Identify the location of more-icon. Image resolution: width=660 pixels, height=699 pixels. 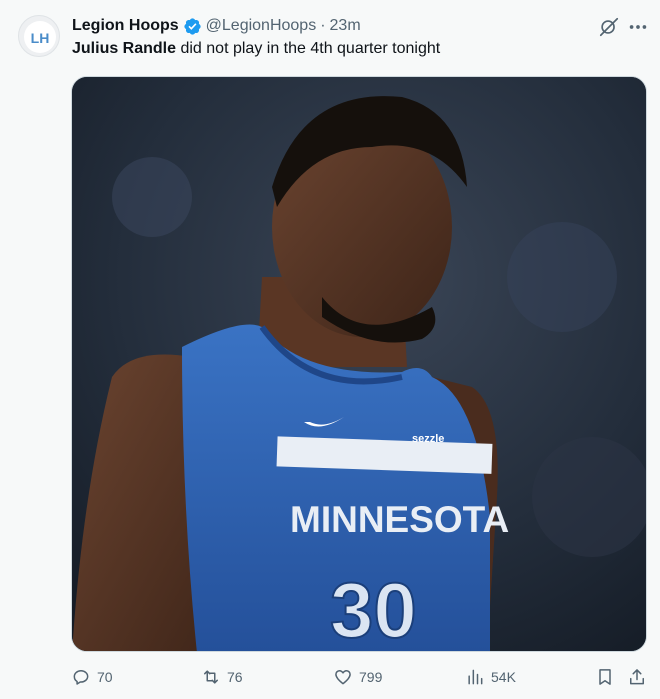
(638, 27).